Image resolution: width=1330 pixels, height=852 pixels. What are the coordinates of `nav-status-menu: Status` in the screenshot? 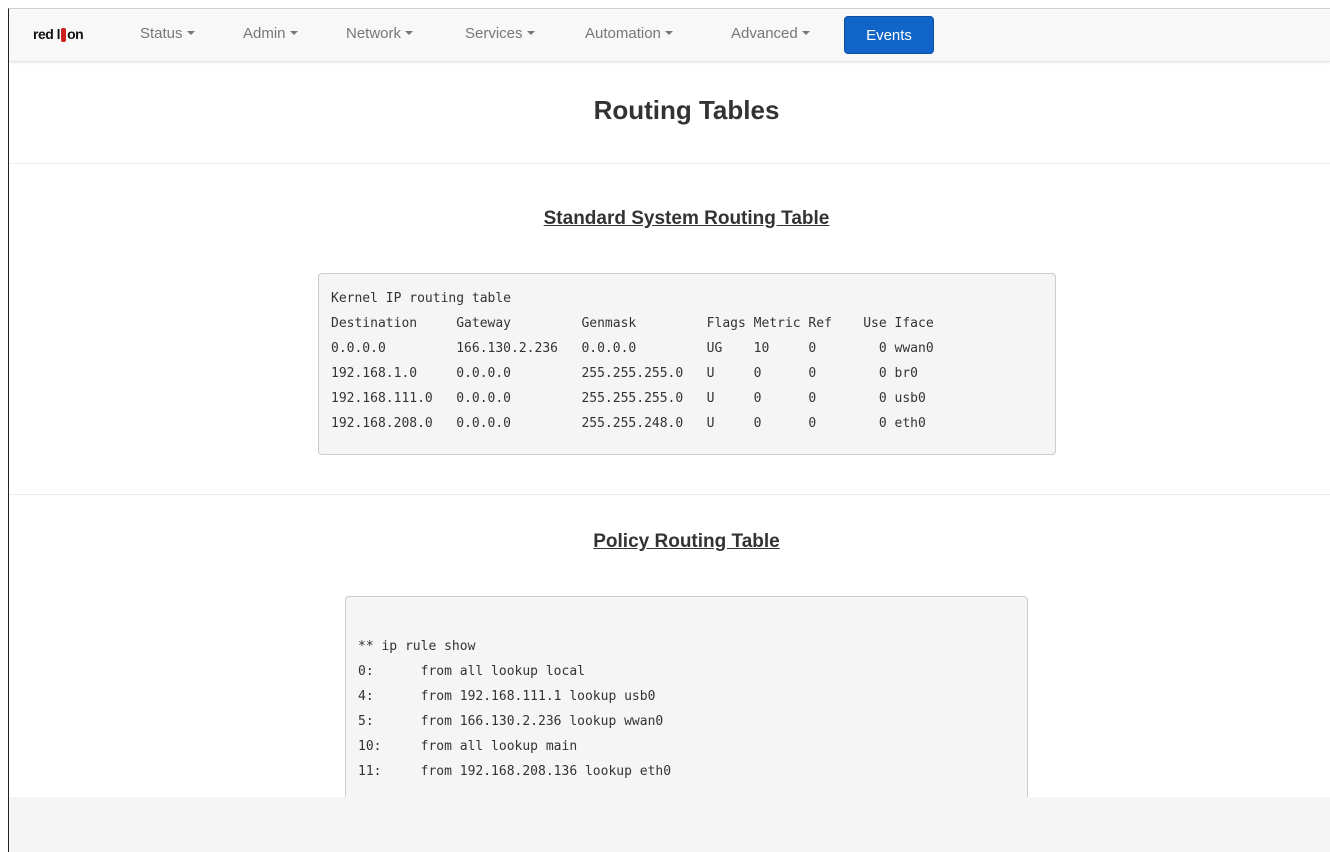 It's located at (167, 33).